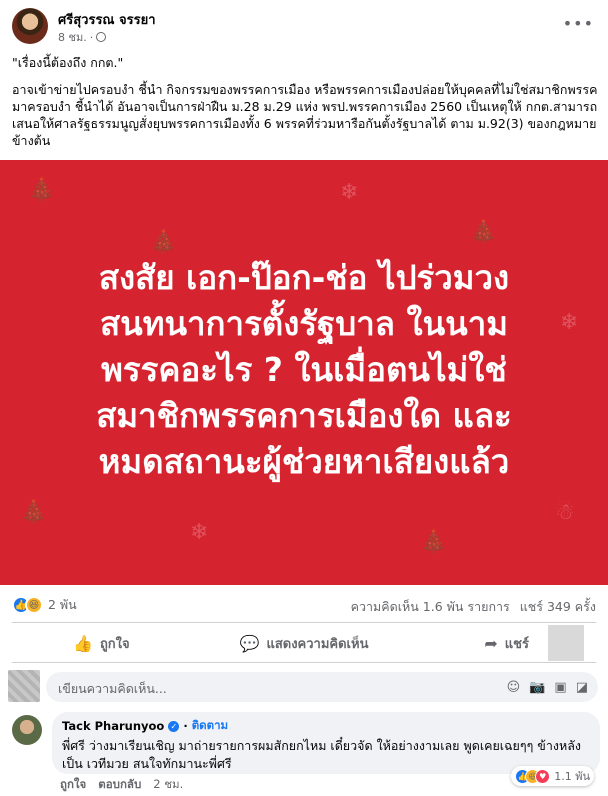  I want to click on love-reaction-icon: ♥, so click(543, 776).